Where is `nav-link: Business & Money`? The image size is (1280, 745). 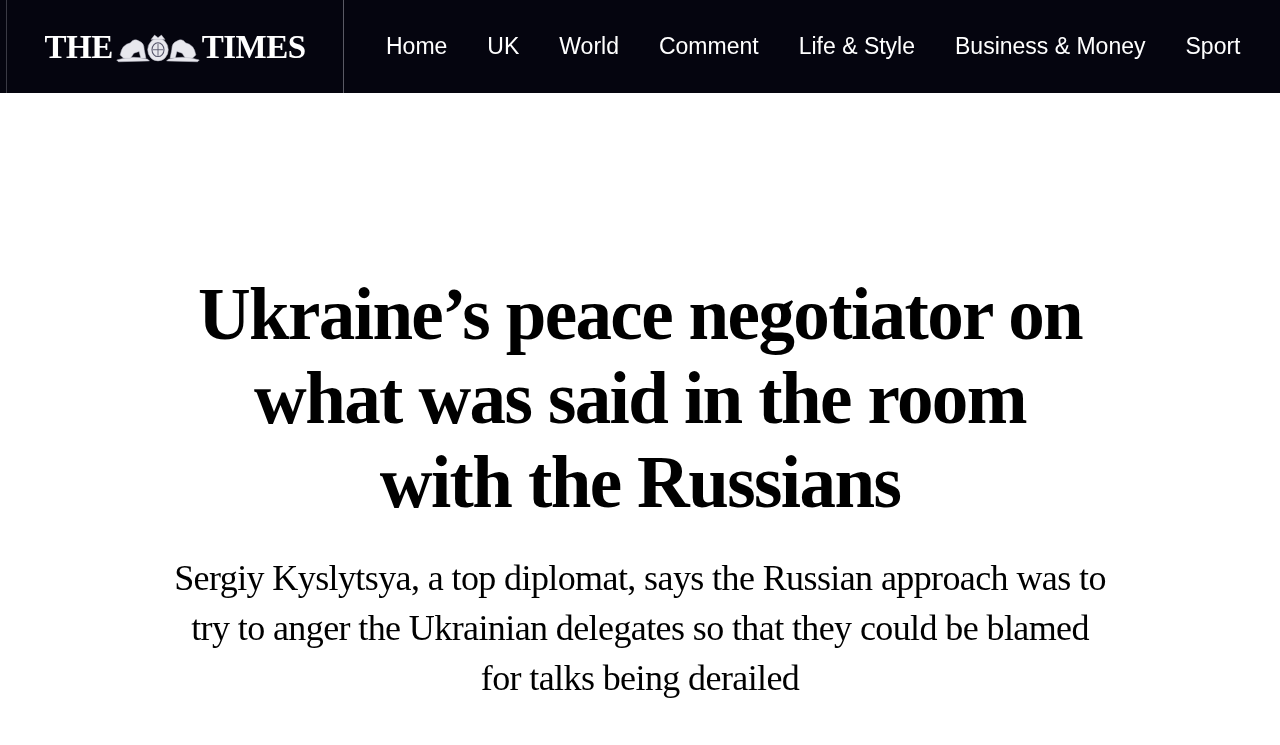
nav-link: Business & Money is located at coordinates (1050, 46).